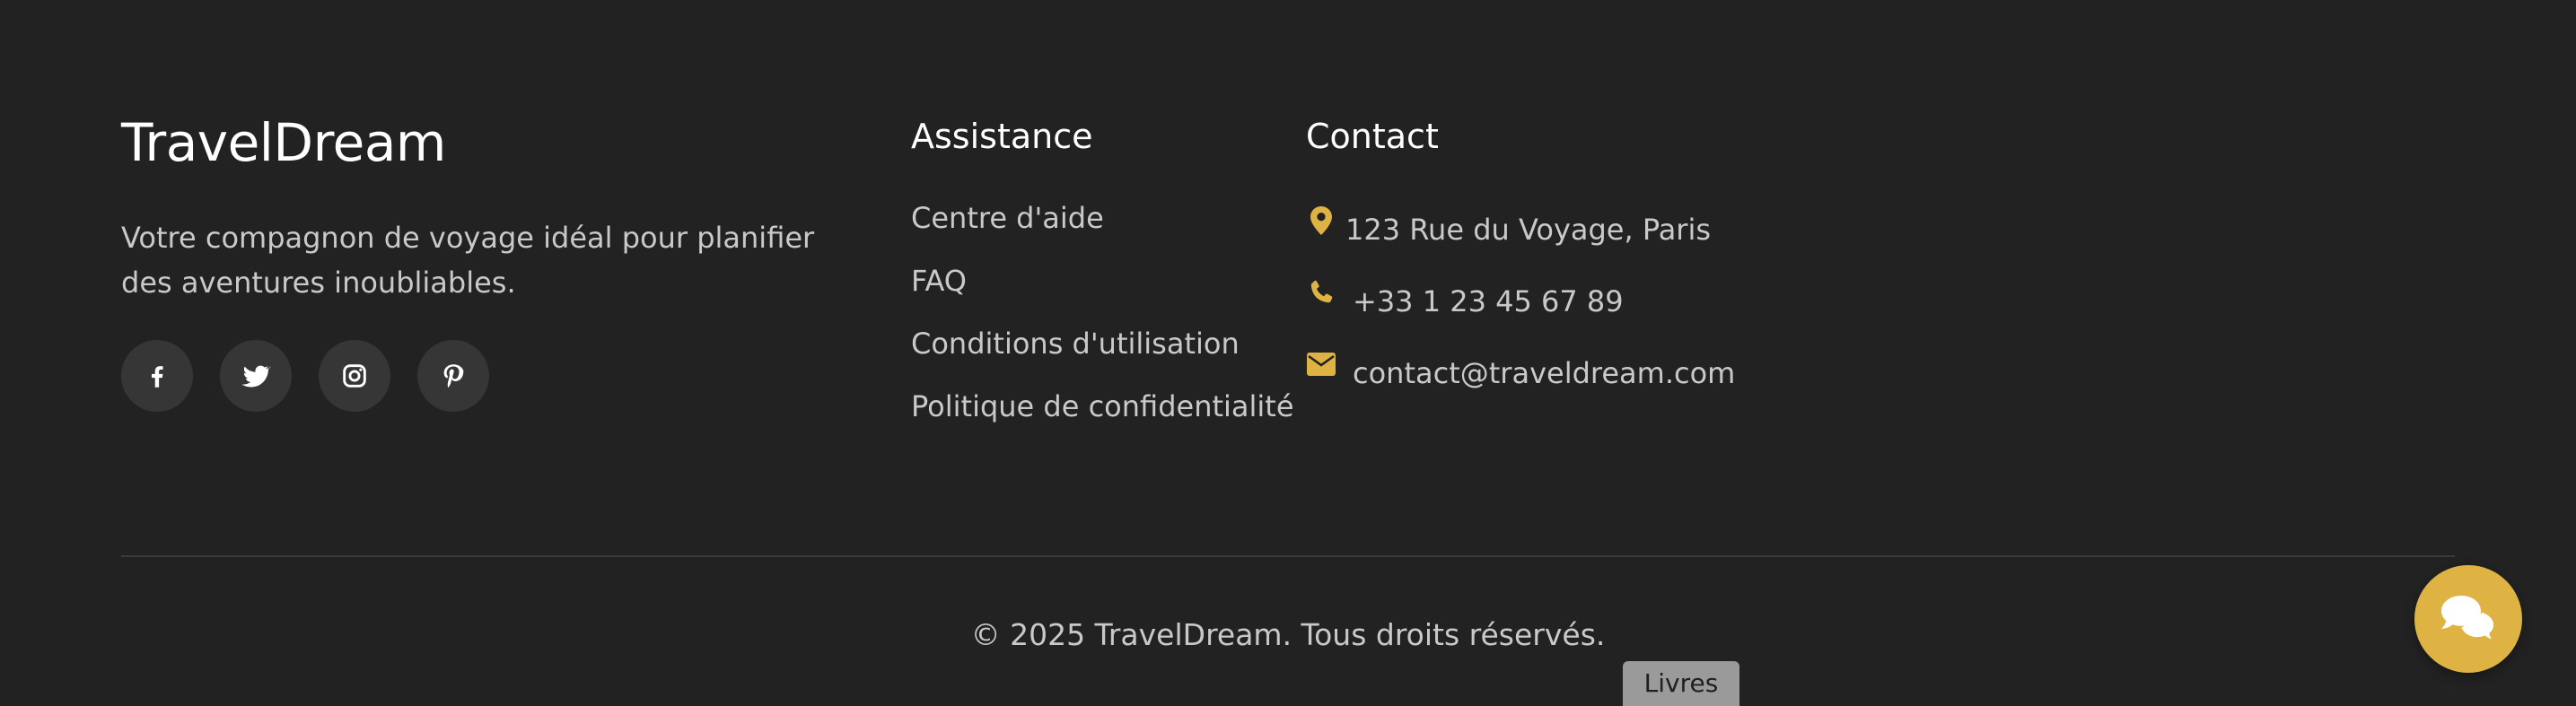 This screenshot has height=706, width=2576. Describe the element at coordinates (1102, 416) in the screenshot. I see `link-privacy: Politique de confidentialité` at that location.